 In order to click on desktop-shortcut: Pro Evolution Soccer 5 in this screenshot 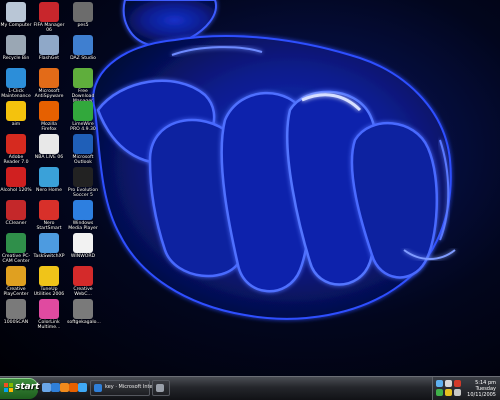, I will do `click(83, 182)`.